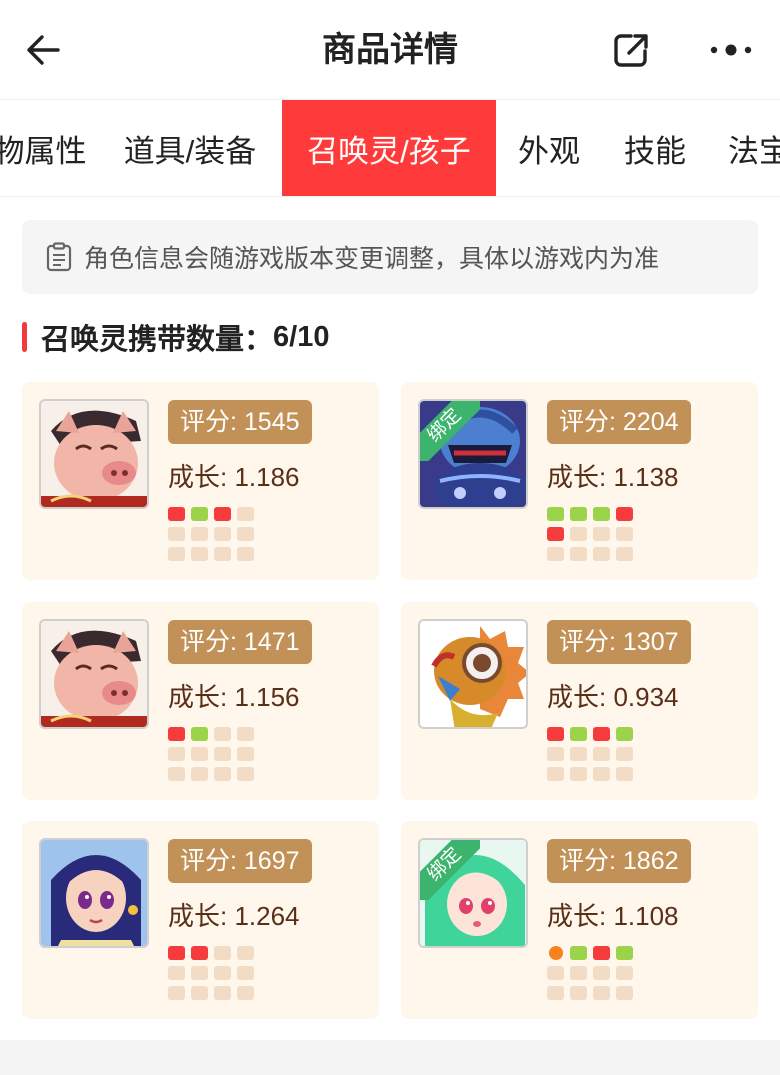 The width and height of the screenshot is (780, 1075). What do you see at coordinates (619, 422) in the screenshot?
I see `score-badge: 评分: 2204` at bounding box center [619, 422].